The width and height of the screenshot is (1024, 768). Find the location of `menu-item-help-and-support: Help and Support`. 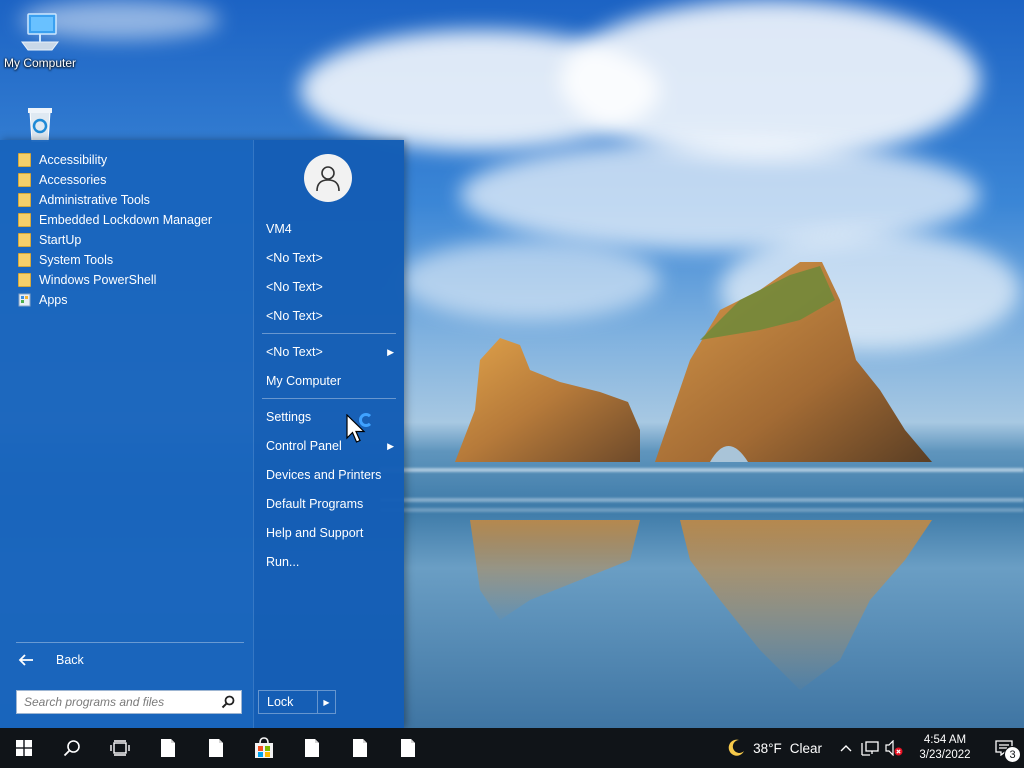

menu-item-help-and-support: Help and Support is located at coordinates (331, 533).